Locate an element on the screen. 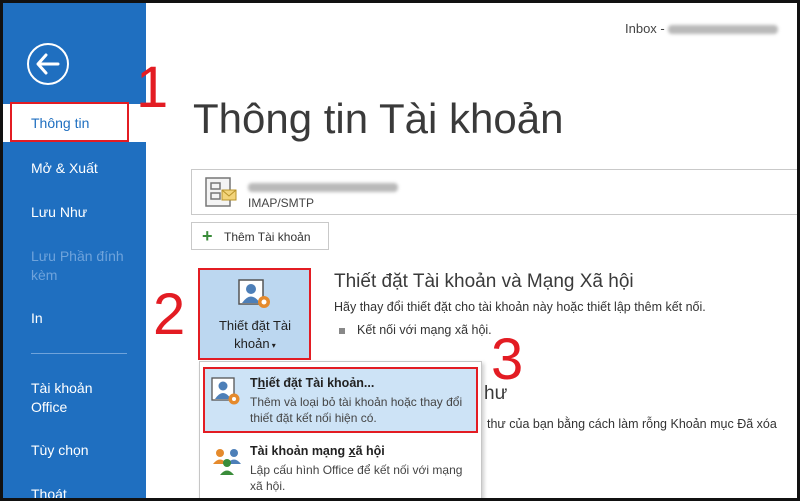  sidebar-item-office-account: Tài khoản Office is located at coordinates (58, 398).